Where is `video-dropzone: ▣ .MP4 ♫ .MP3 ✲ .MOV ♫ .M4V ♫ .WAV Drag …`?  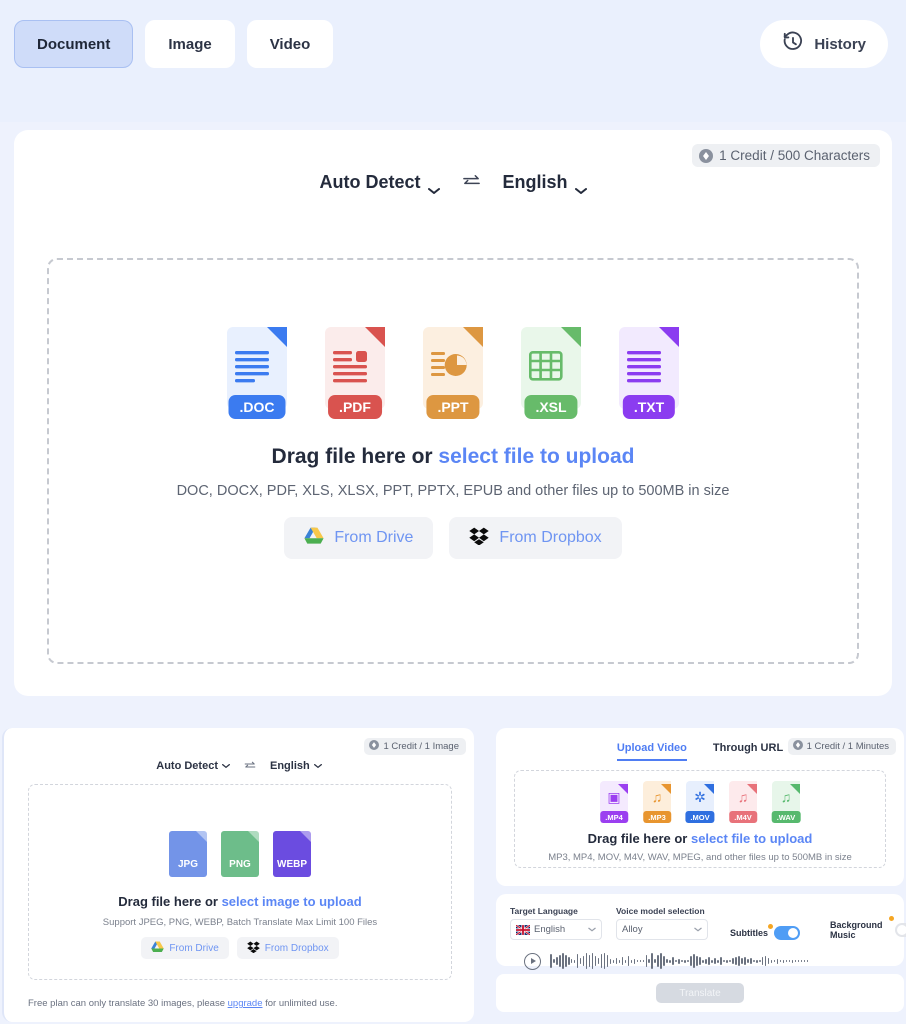 video-dropzone: ▣ .MP4 ♫ .MP3 ✲ .MOV ♫ .M4V ♫ .WAV Drag … is located at coordinates (700, 819).